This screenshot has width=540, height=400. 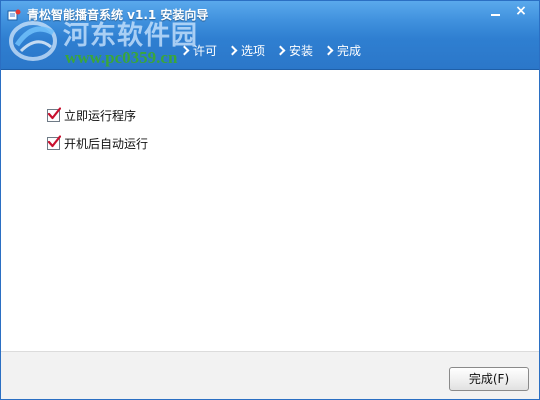 I want to click on wizard-steps: 许可 选项 安装 完成, so click(x=276, y=50).